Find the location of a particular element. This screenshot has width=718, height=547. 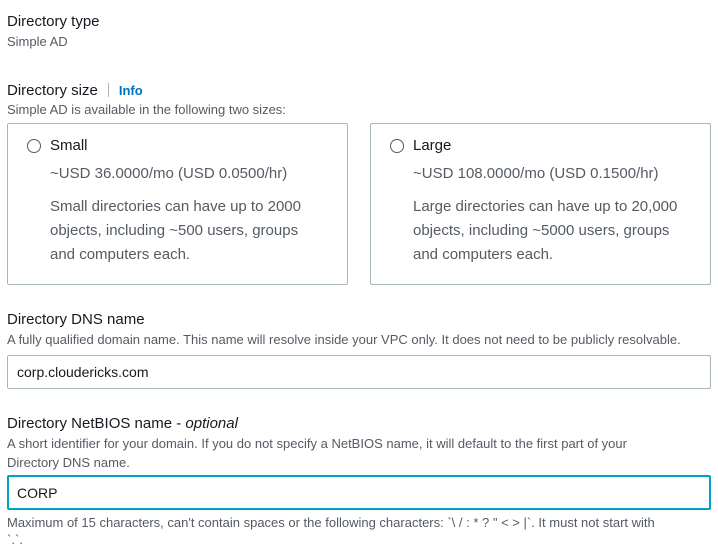

netbios-description-line2: Directory DNS name. is located at coordinates (68, 462).